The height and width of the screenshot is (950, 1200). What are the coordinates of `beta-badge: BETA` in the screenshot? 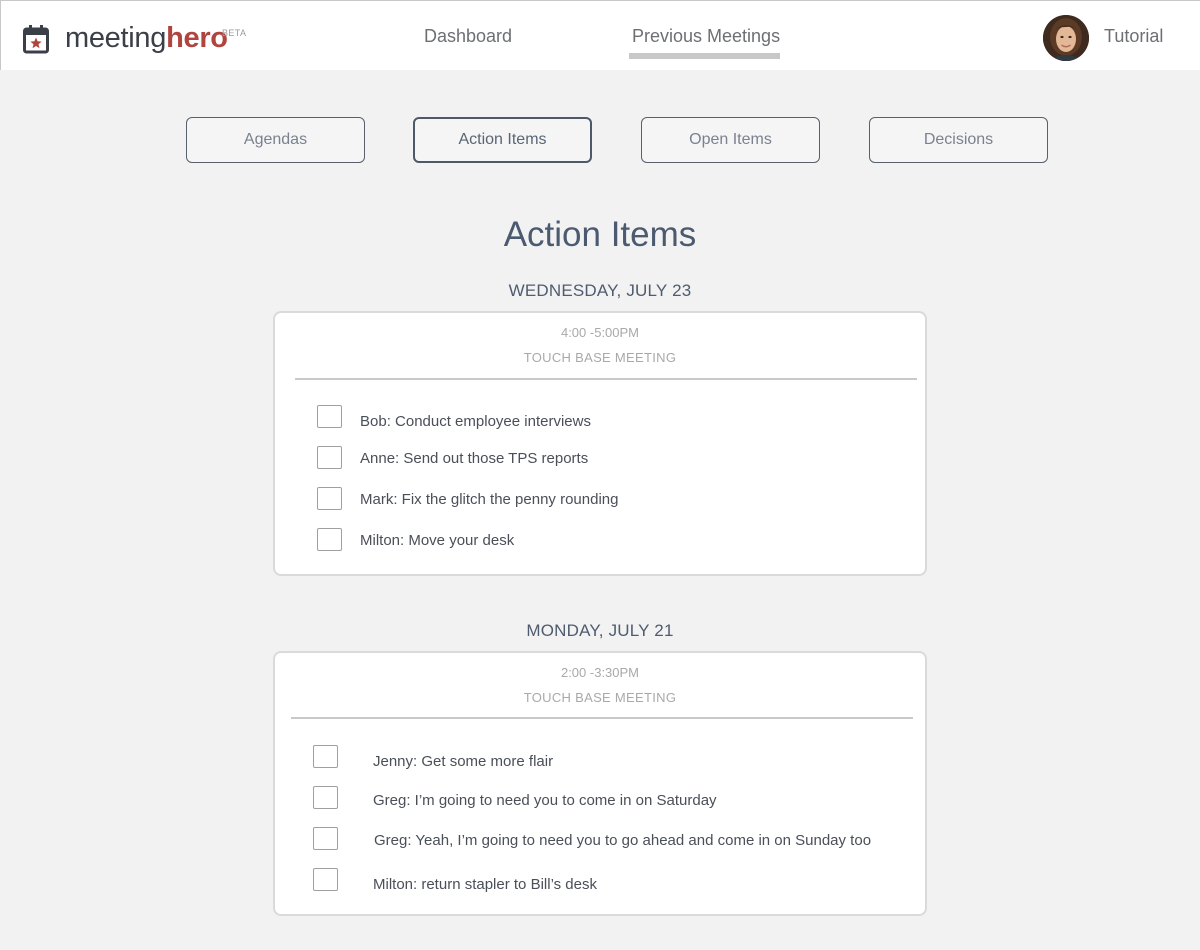 It's located at (234, 33).